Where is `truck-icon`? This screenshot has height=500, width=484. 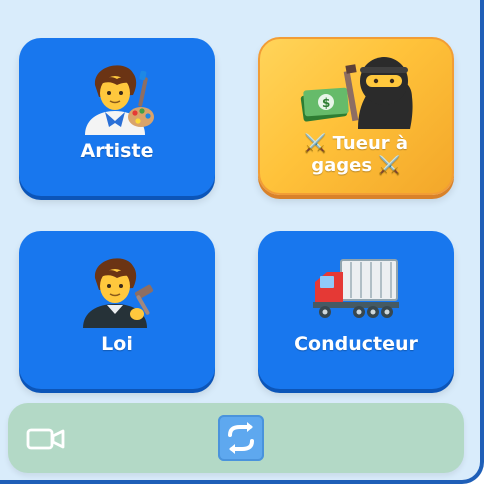 truck-icon is located at coordinates (356, 288).